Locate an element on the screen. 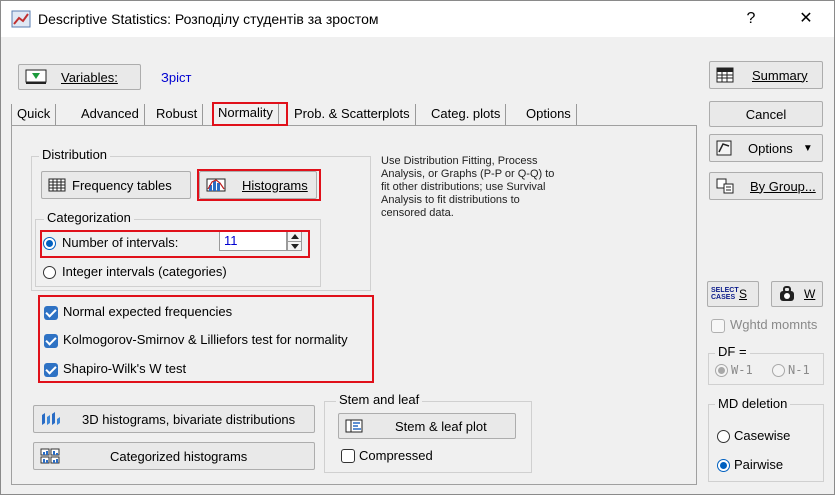 The image size is (835, 495). md-deletion-label: MD deletion is located at coordinates (753, 403).